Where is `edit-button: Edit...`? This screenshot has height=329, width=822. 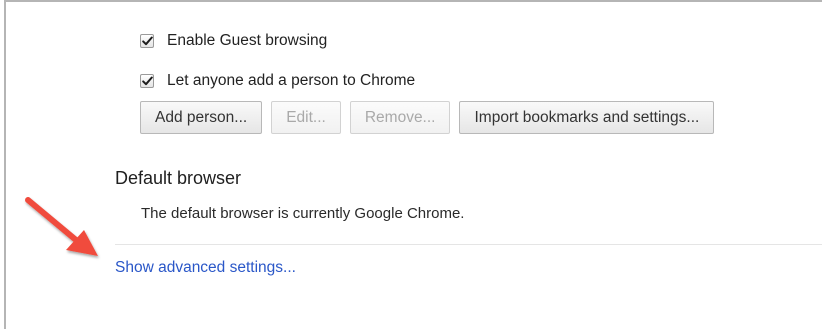
edit-button: Edit... is located at coordinates (306, 117).